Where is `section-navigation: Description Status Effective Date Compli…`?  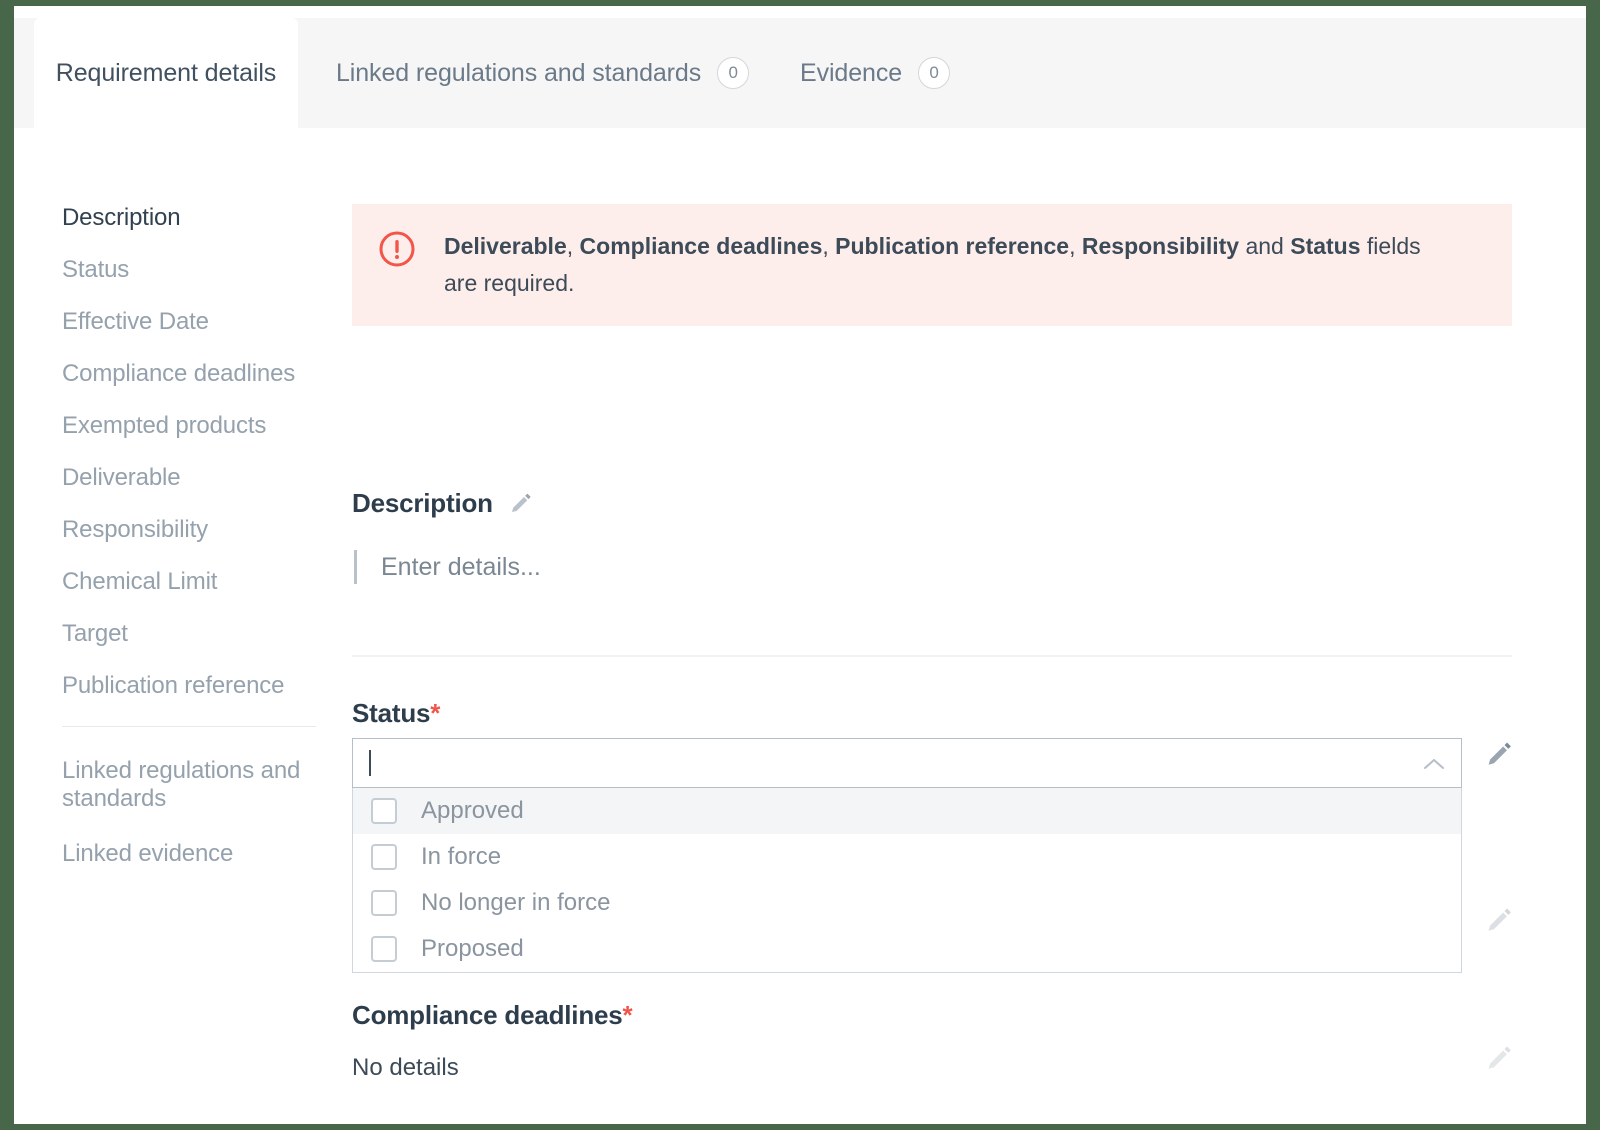
section-navigation: Description Status Effective Date Compli… is located at coordinates (190, 550).